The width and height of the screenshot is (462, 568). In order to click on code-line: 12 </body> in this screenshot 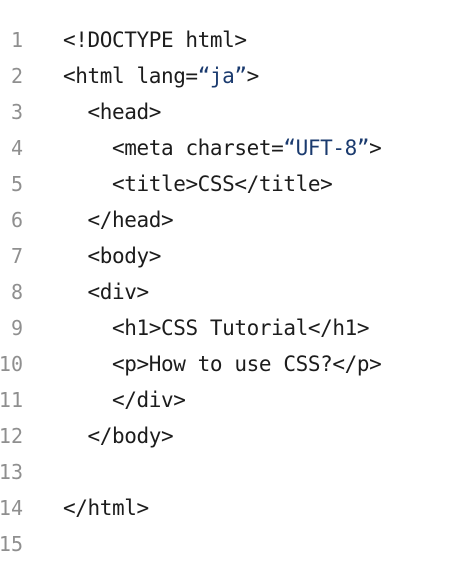, I will do `click(231, 436)`.